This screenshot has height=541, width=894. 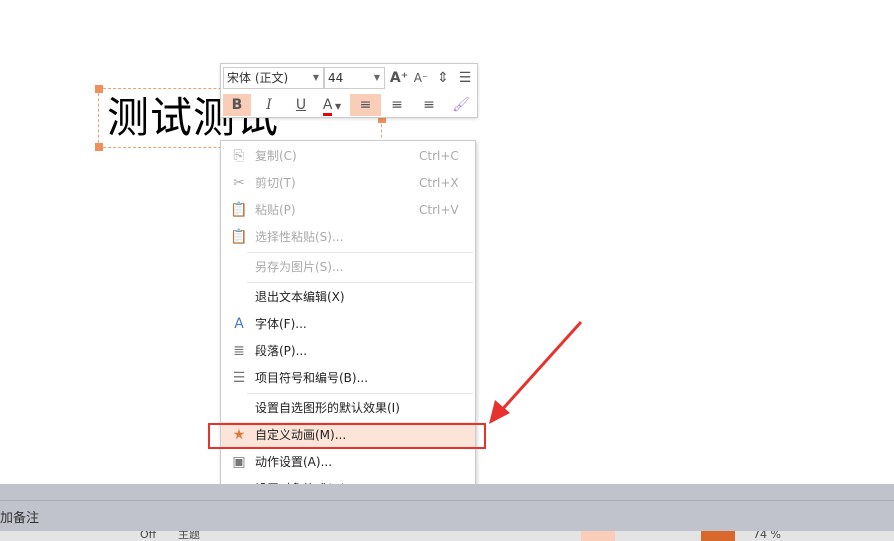 What do you see at coordinates (447, 500) in the screenshot?
I see `divider` at bounding box center [447, 500].